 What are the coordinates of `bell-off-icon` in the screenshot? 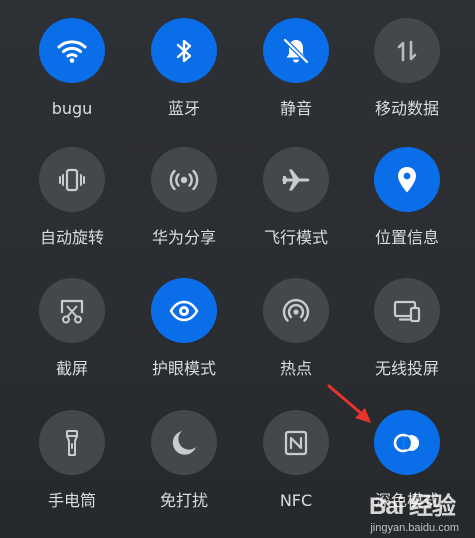 It's located at (296, 50).